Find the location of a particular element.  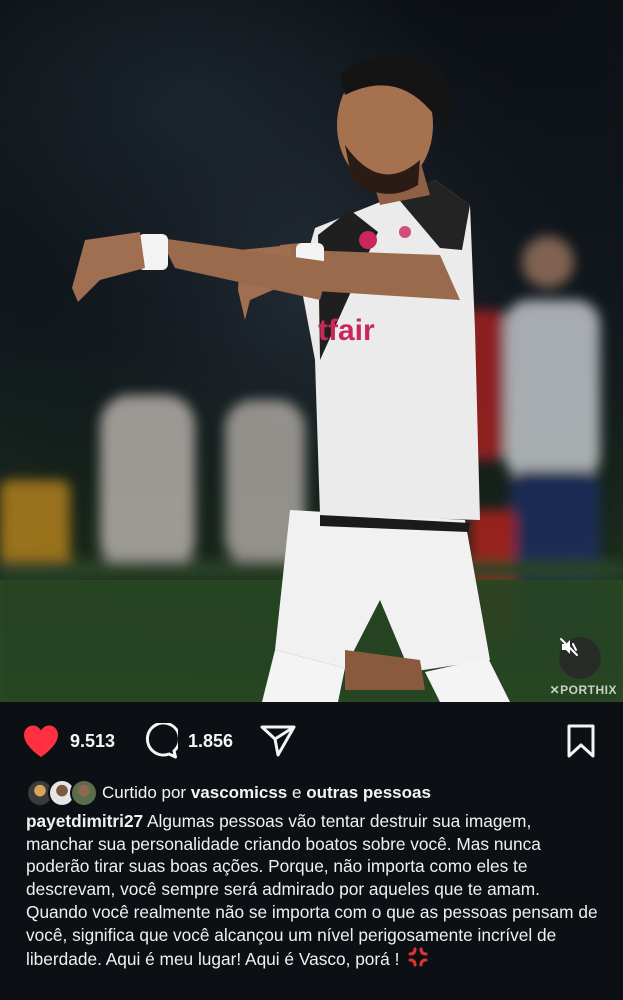

like-count: 9.513 is located at coordinates (92, 741).